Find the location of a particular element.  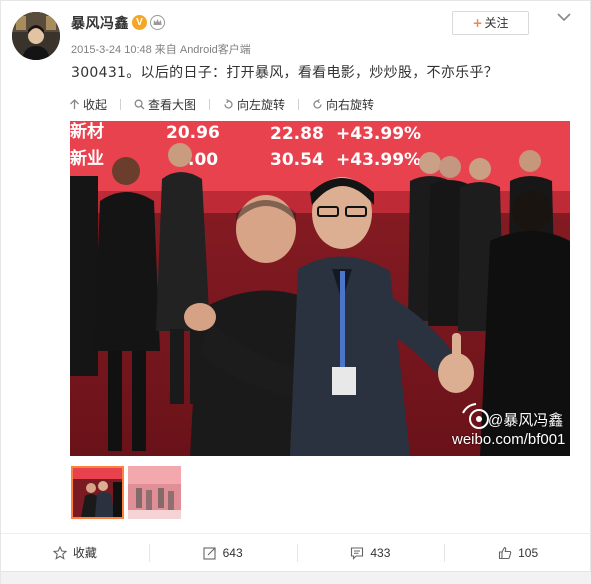

plus-icon: + is located at coordinates (477, 23).